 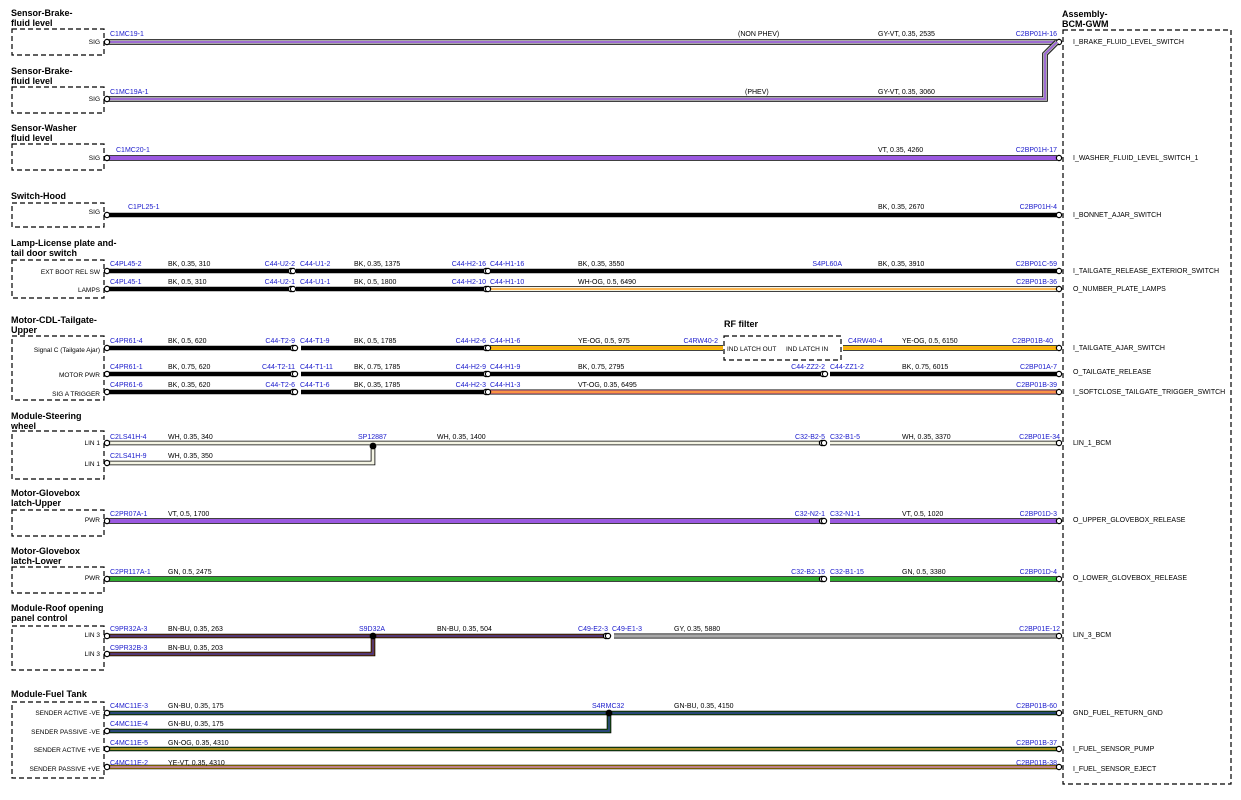 I want to click on assembly-title: BCM-GWM, so click(x=1085, y=24).